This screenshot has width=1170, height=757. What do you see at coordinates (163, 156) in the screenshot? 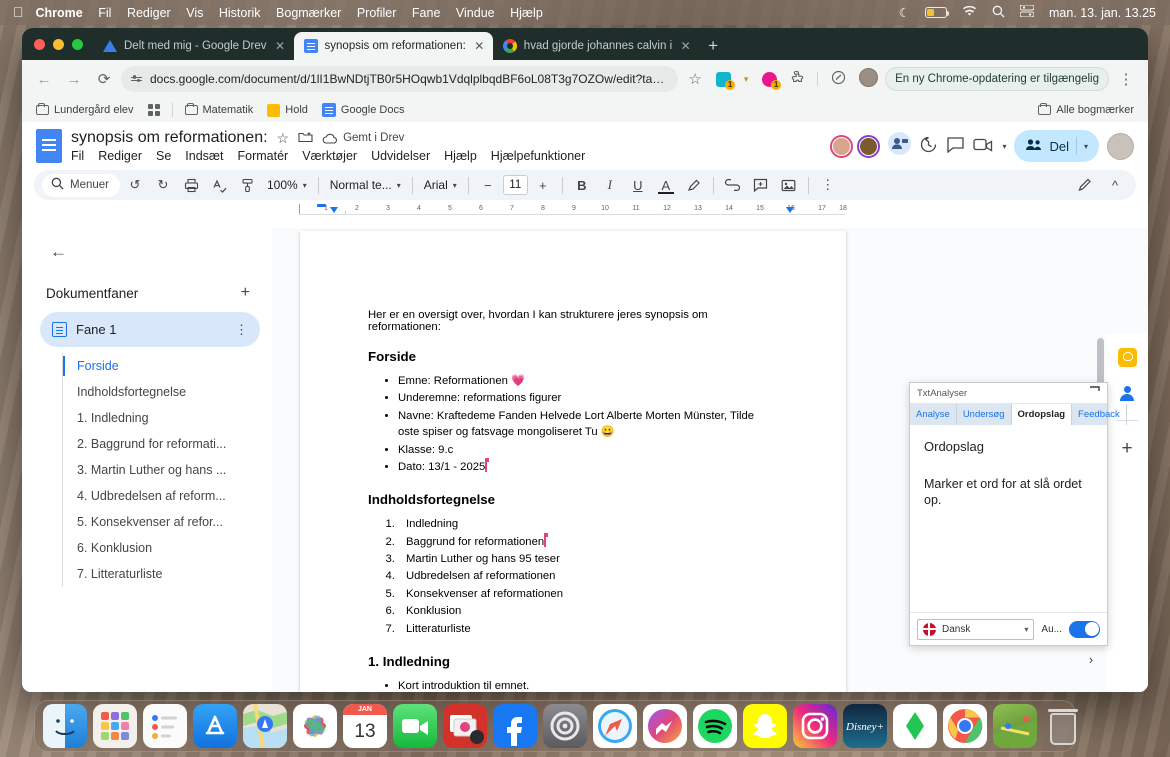
I see `docs-menu-se: Se` at bounding box center [163, 156].